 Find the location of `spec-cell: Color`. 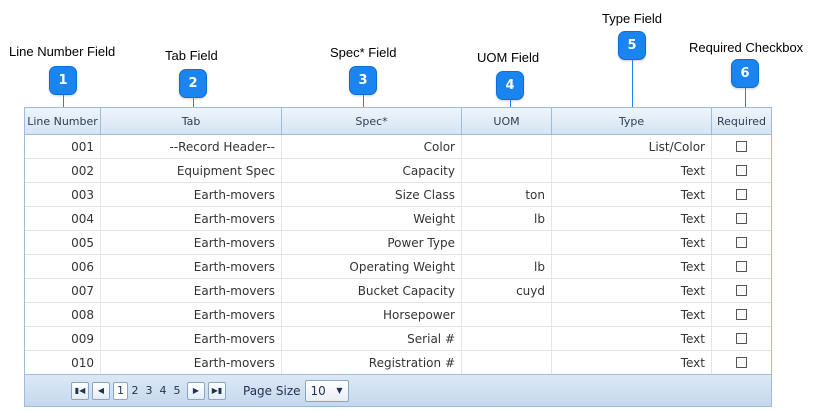

spec-cell: Color is located at coordinates (372, 146).